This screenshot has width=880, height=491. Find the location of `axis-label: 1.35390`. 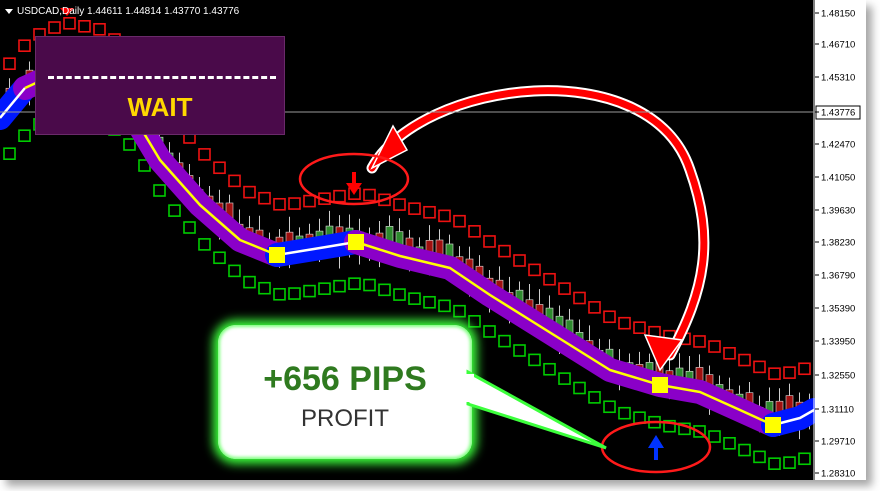

axis-label: 1.35390 is located at coordinates (838, 309).